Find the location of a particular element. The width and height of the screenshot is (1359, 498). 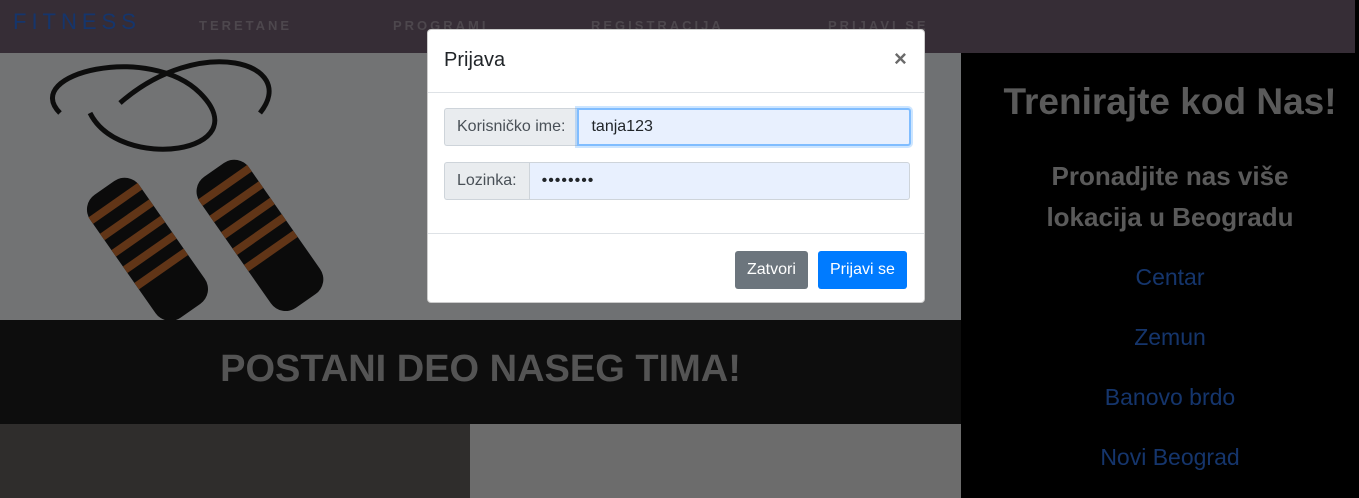

username-input-group: Korisničko ime: is located at coordinates (678, 127).